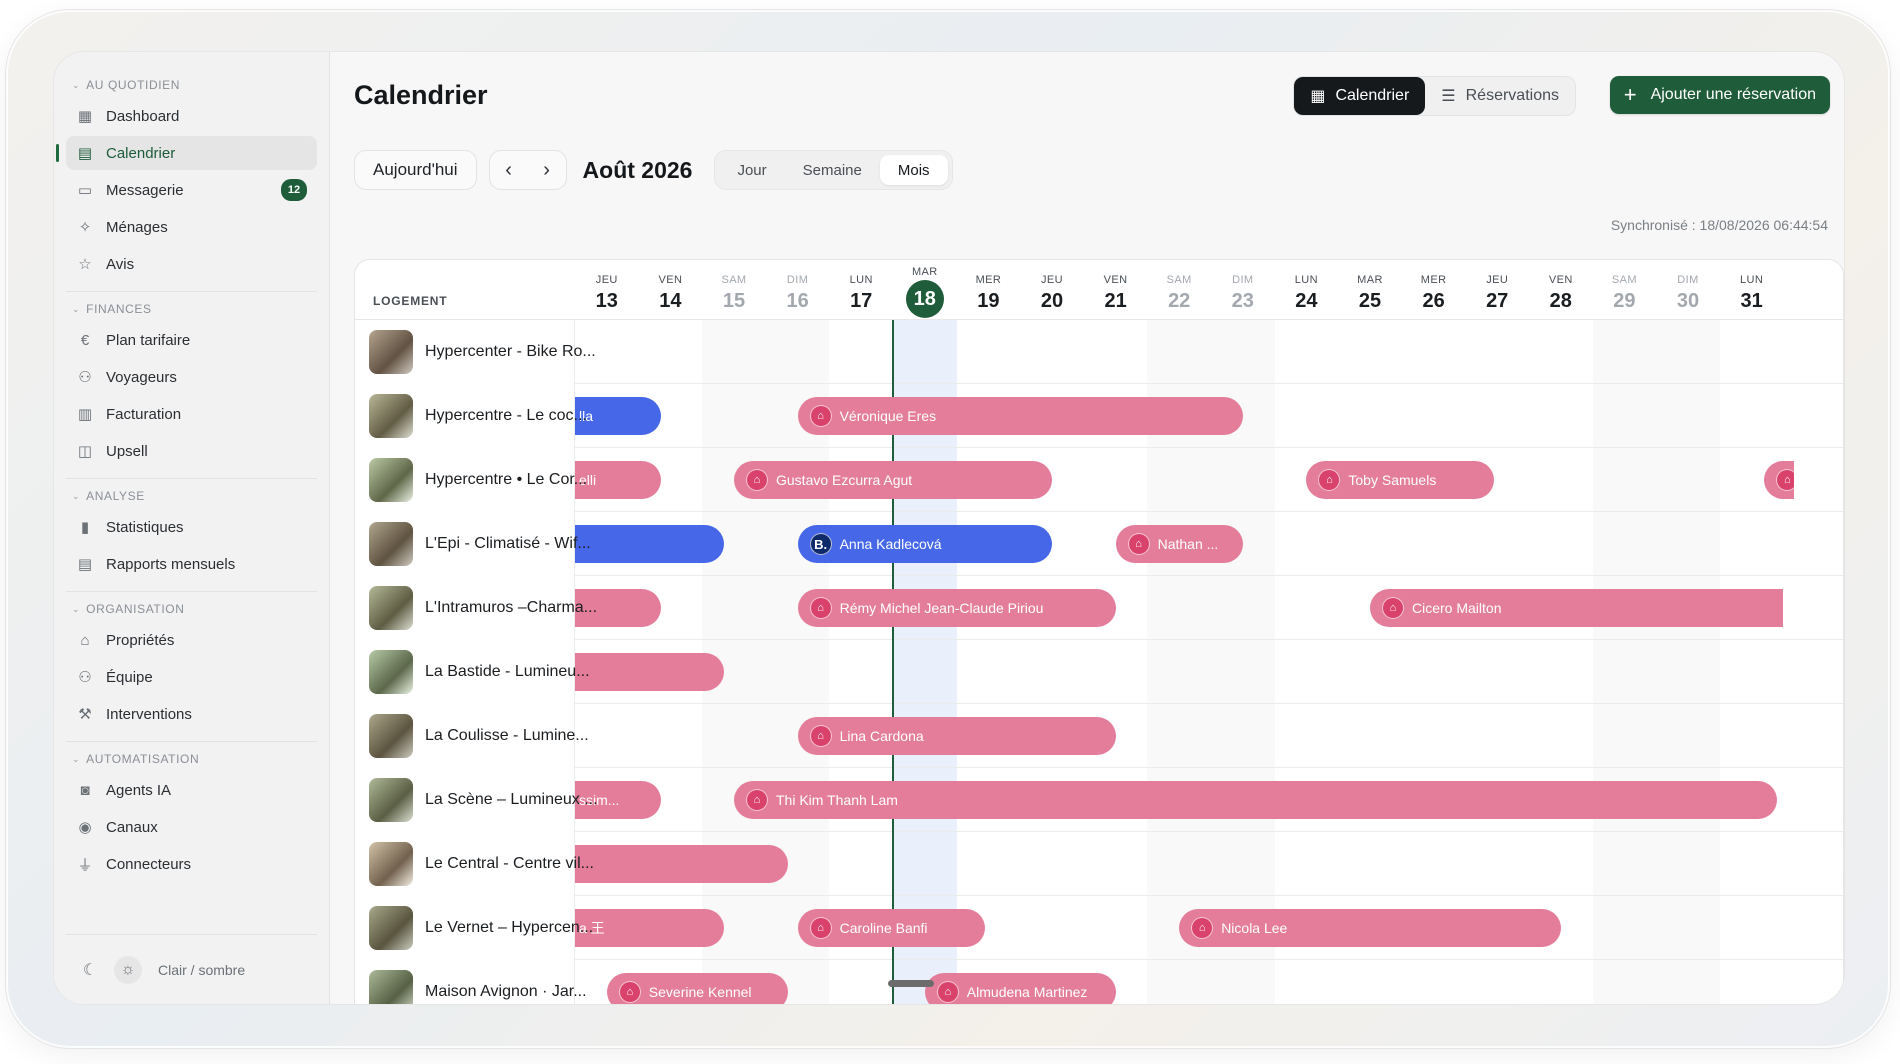 This screenshot has height=1064, width=1900. What do you see at coordinates (734, 301) in the screenshot?
I see `date-number: 15` at bounding box center [734, 301].